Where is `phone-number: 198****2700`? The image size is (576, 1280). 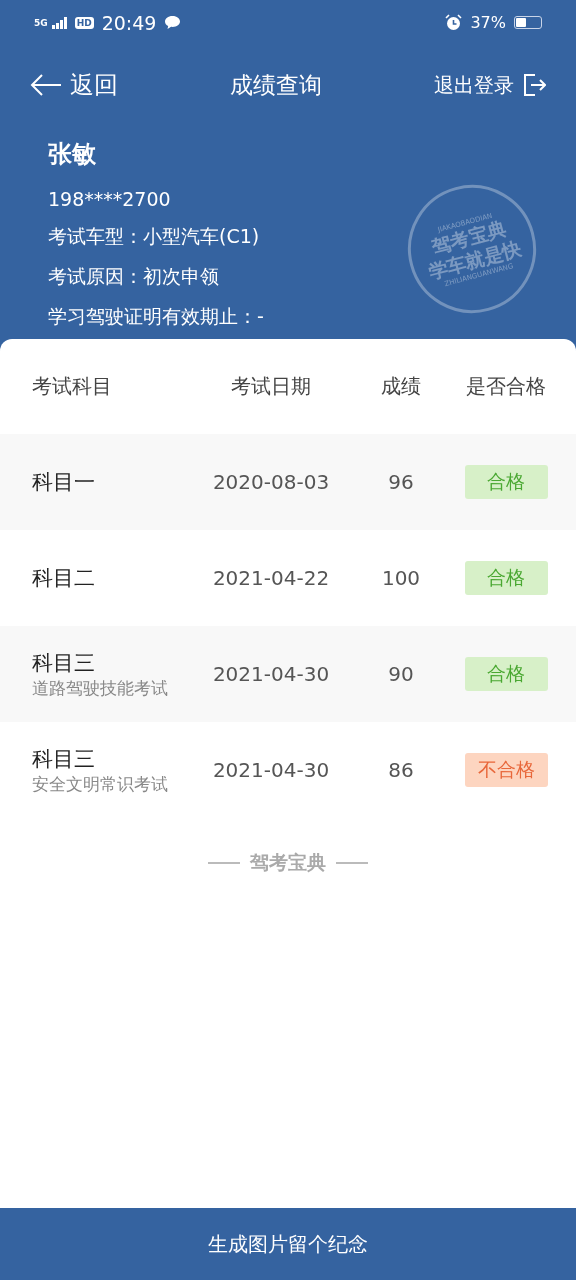 phone-number: 198****2700 is located at coordinates (110, 198).